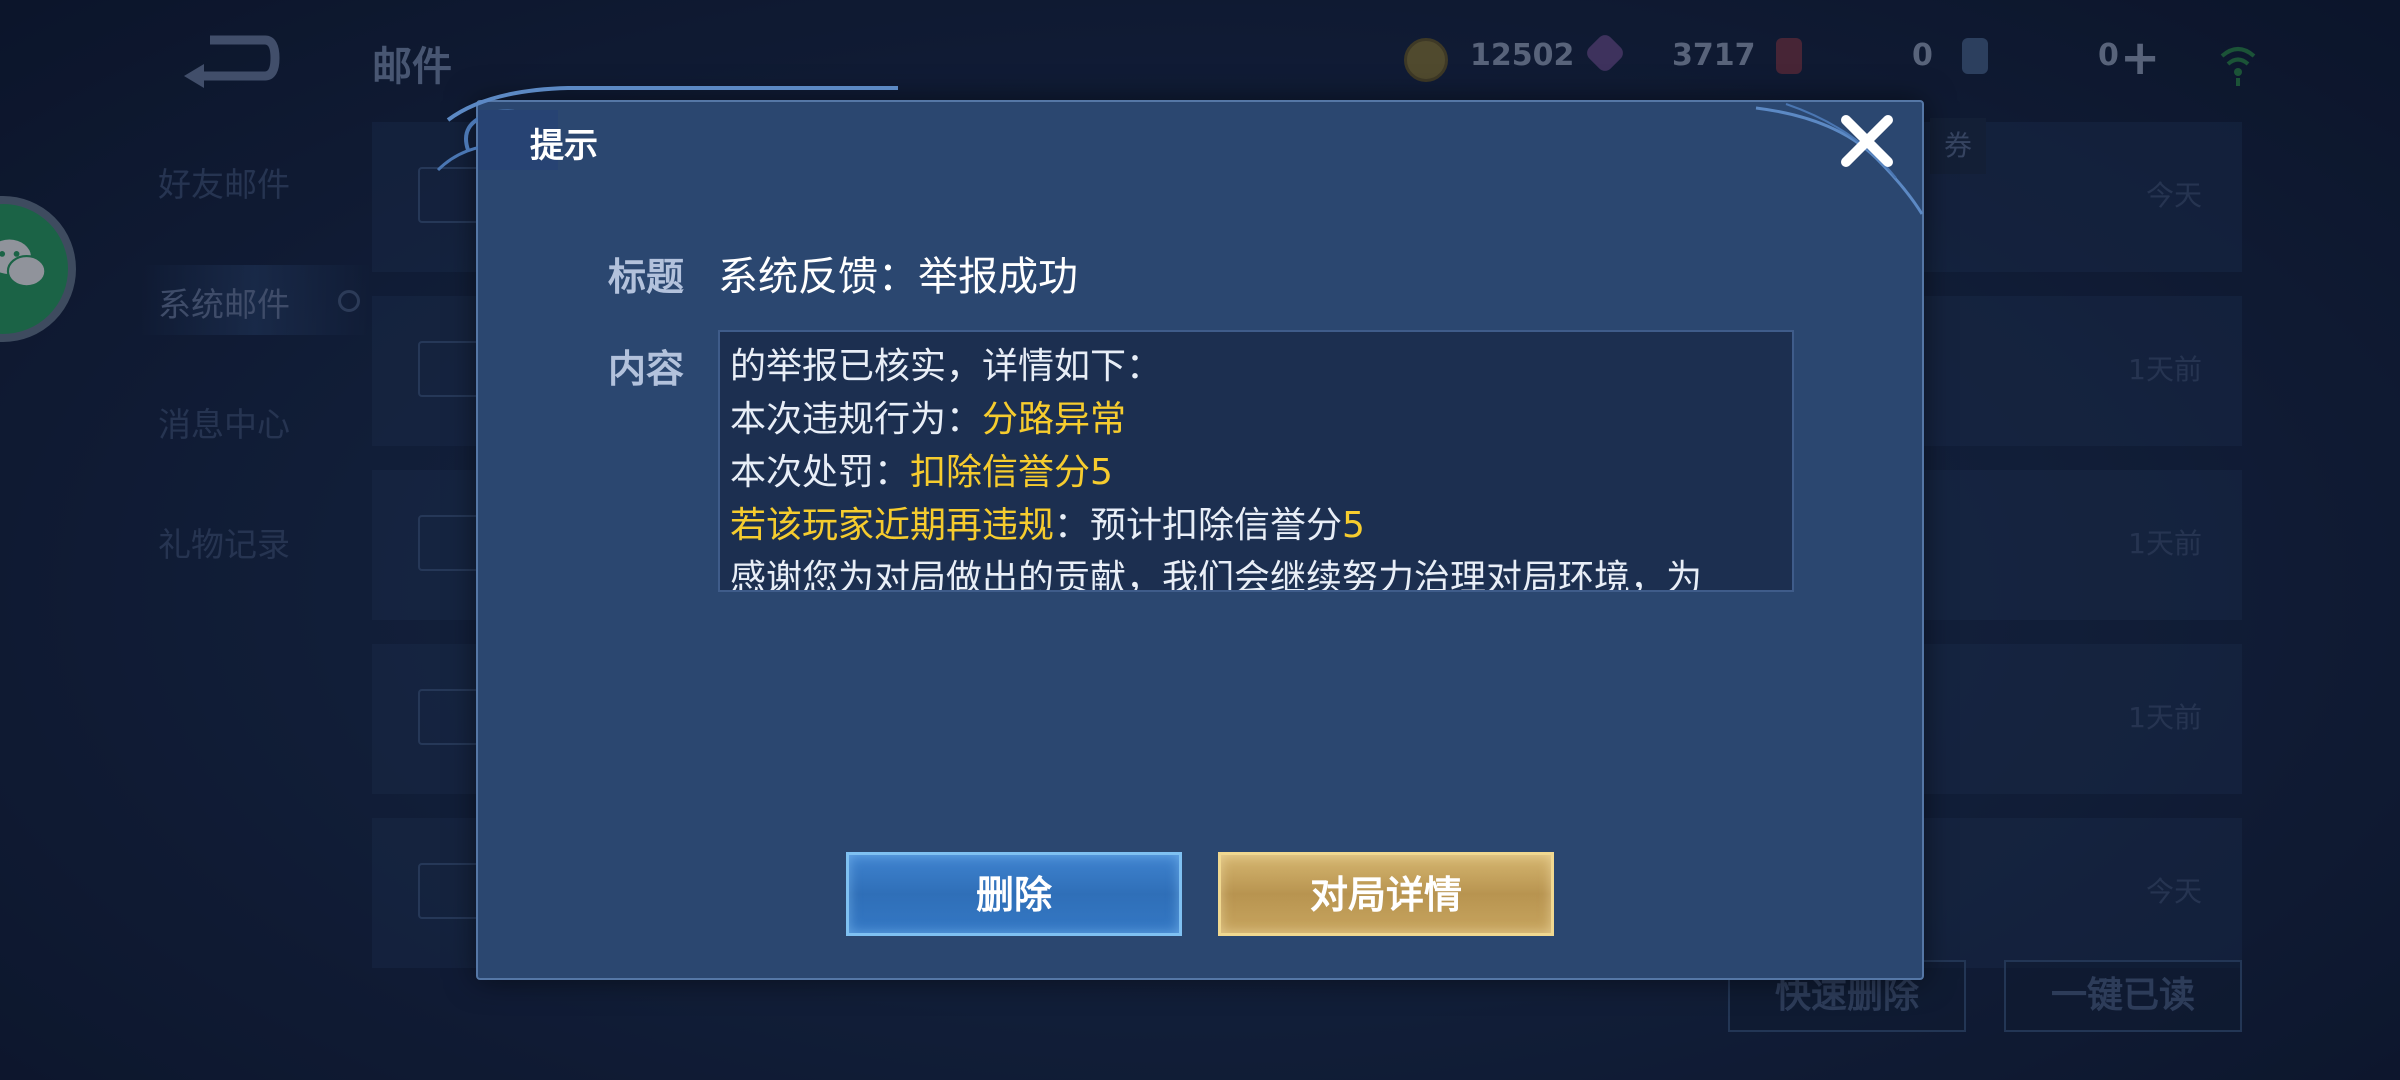 This screenshot has width=2400, height=1080. I want to click on warning-text: 若该玩家近期再违规, so click(892, 525).